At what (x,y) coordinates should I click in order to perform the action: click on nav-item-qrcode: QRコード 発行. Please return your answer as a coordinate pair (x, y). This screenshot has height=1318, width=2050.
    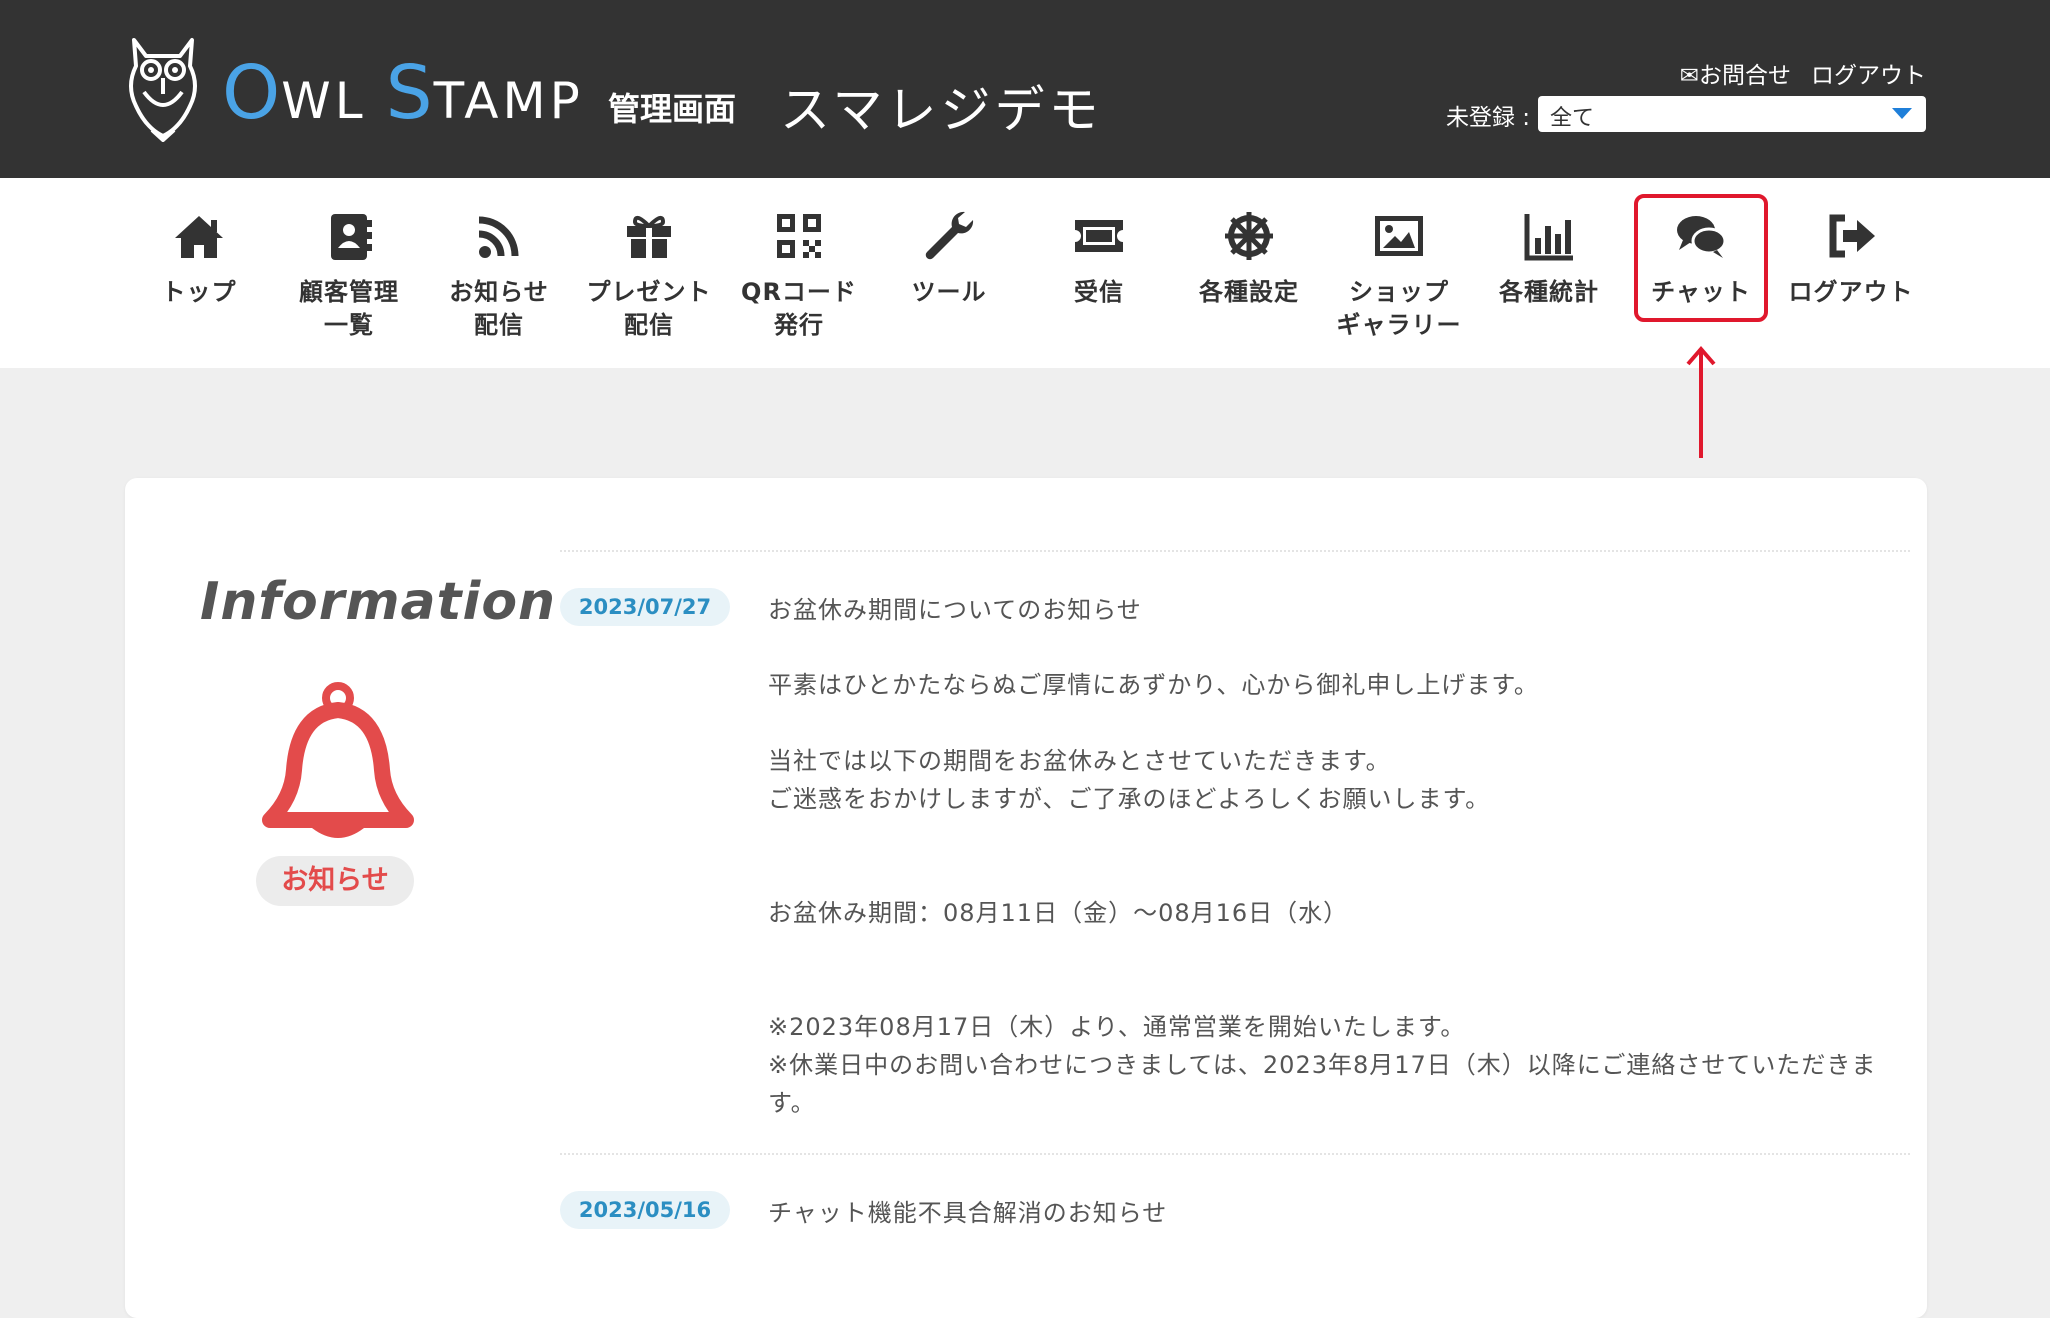
    Looking at the image, I should click on (799, 273).